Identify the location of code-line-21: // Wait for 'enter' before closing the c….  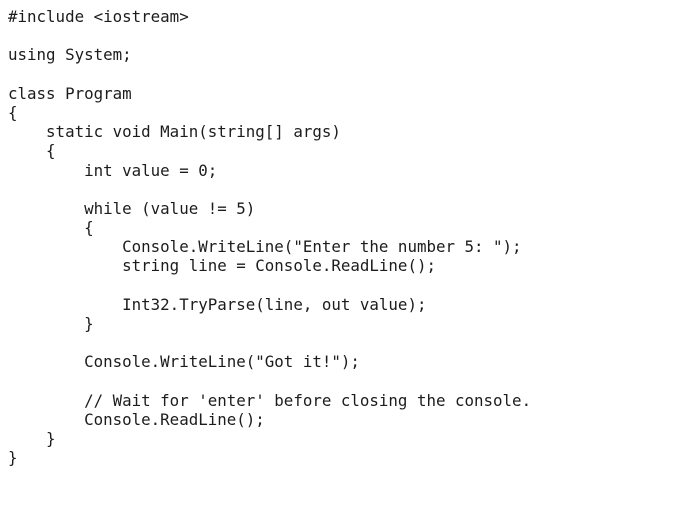
(270, 400).